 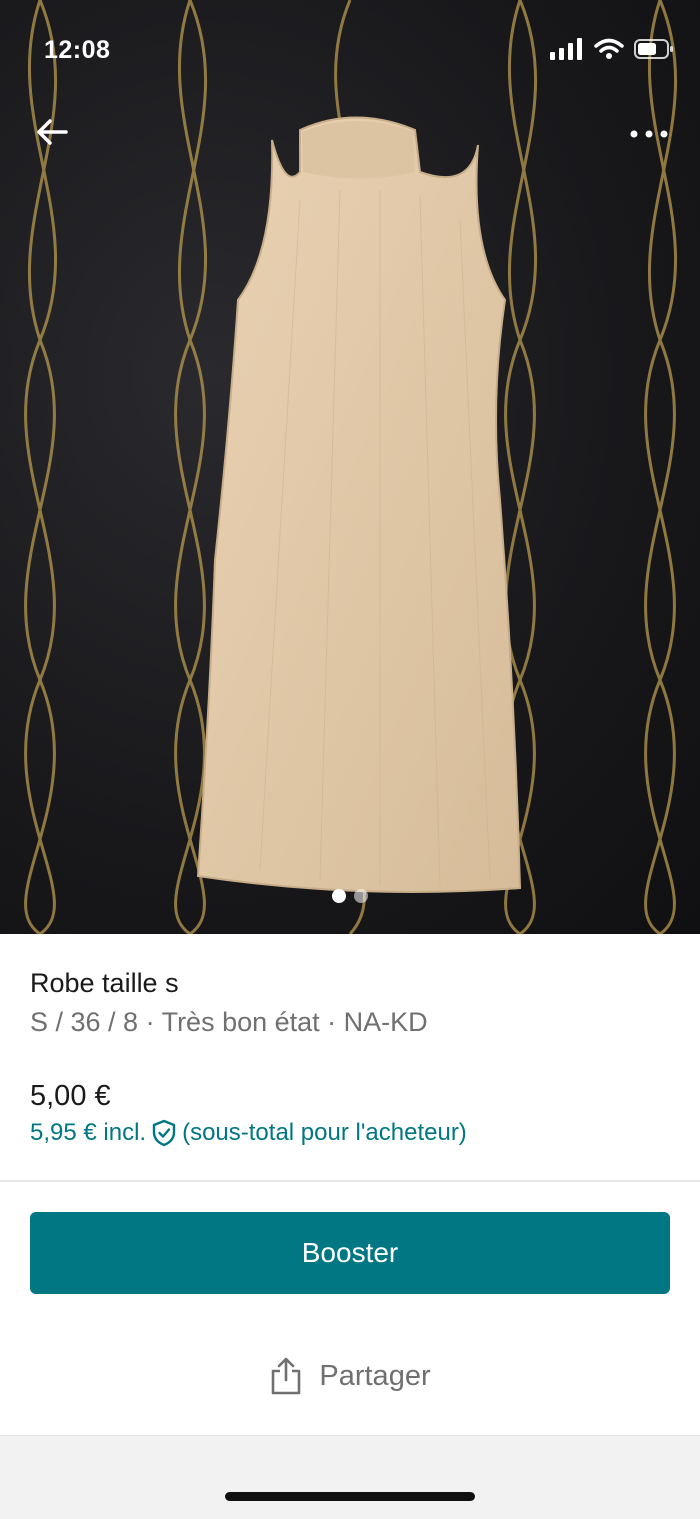 What do you see at coordinates (653, 49) in the screenshot?
I see `battery-icon` at bounding box center [653, 49].